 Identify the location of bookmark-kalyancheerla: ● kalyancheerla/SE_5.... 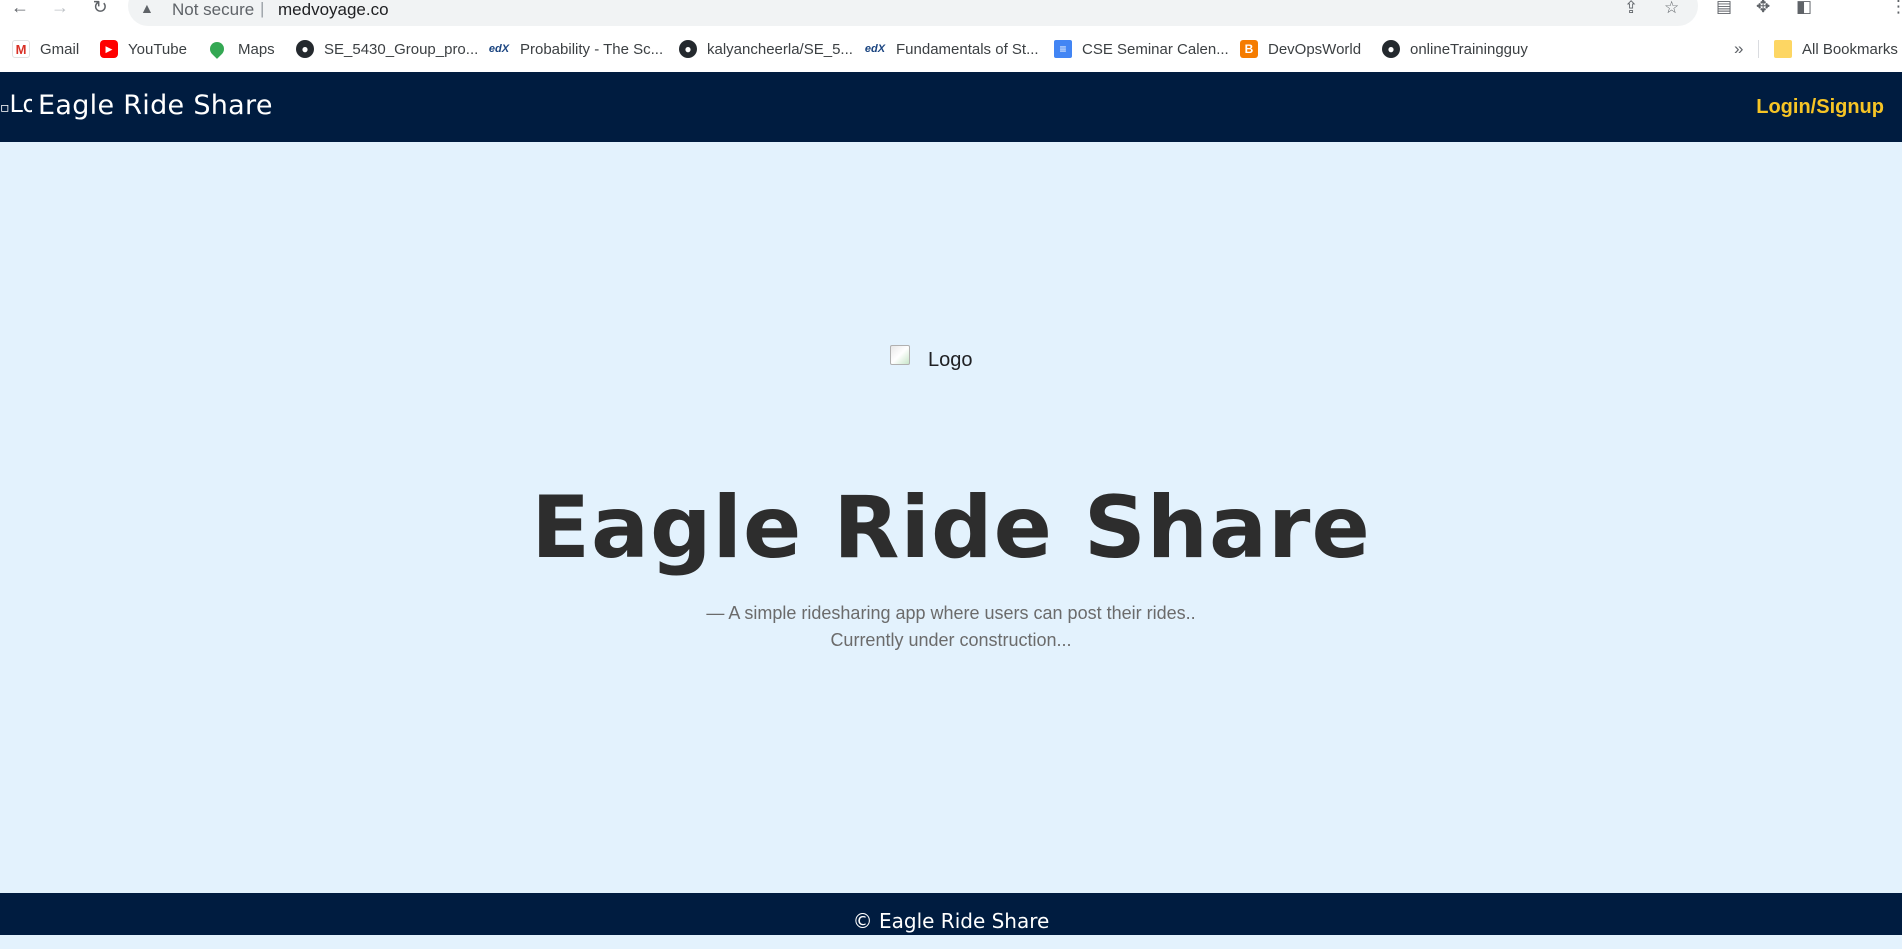
(766, 49).